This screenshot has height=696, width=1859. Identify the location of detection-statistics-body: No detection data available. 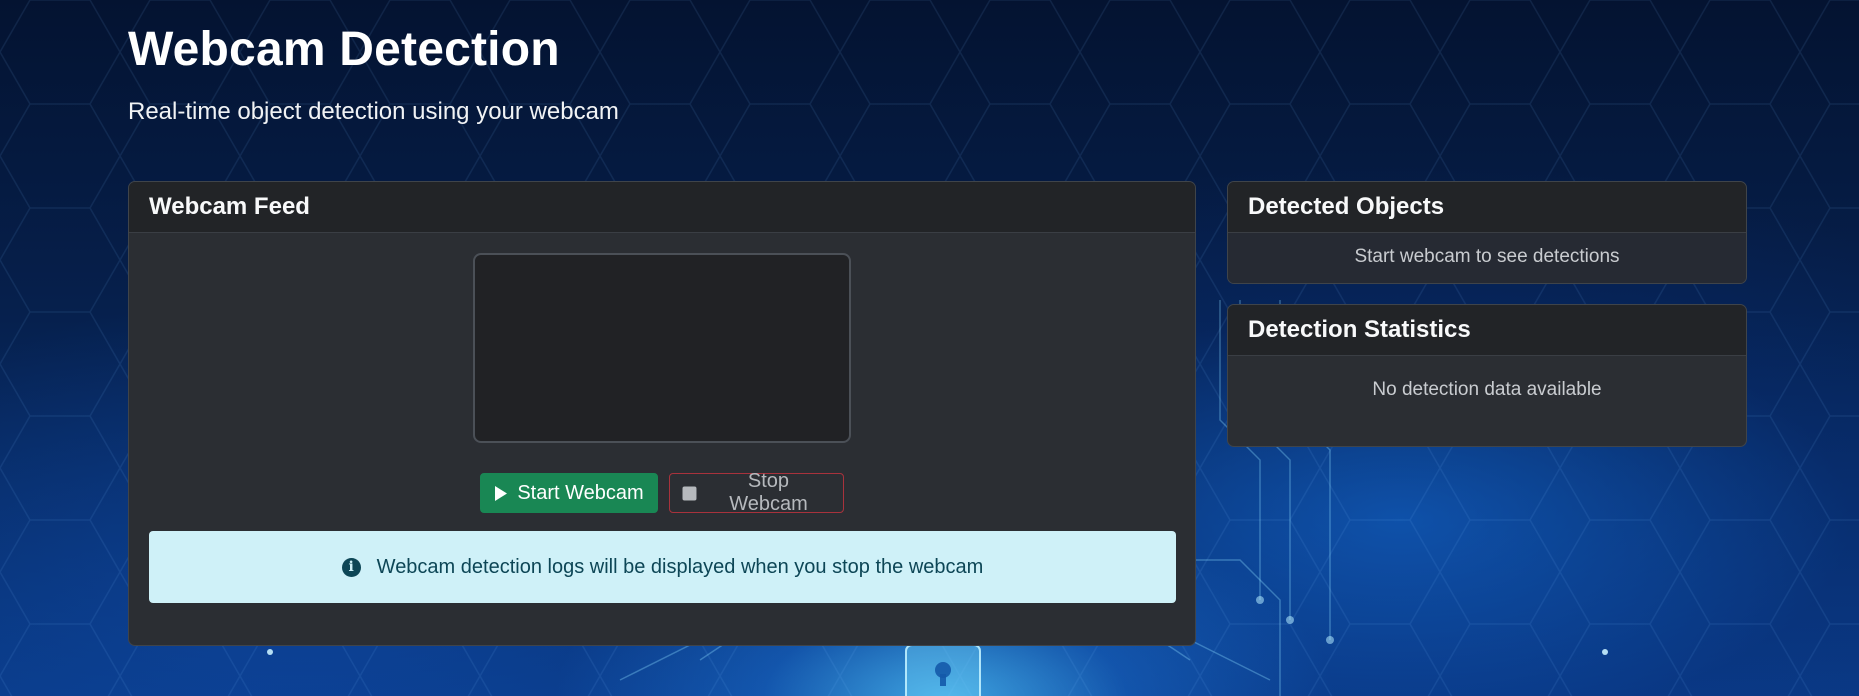
(1487, 378).